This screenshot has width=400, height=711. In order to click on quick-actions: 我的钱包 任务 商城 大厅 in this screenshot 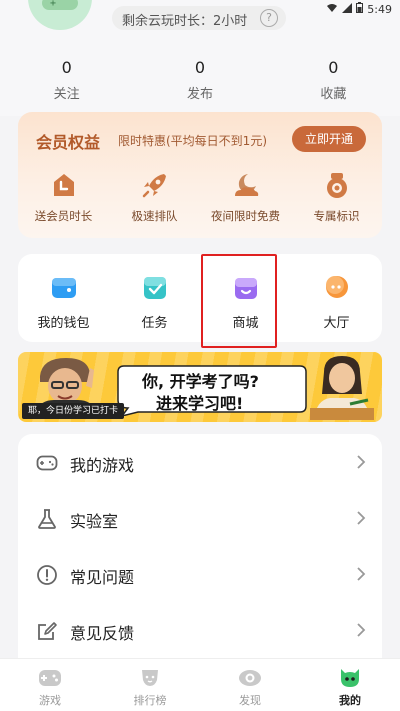, I will do `click(200, 298)`.